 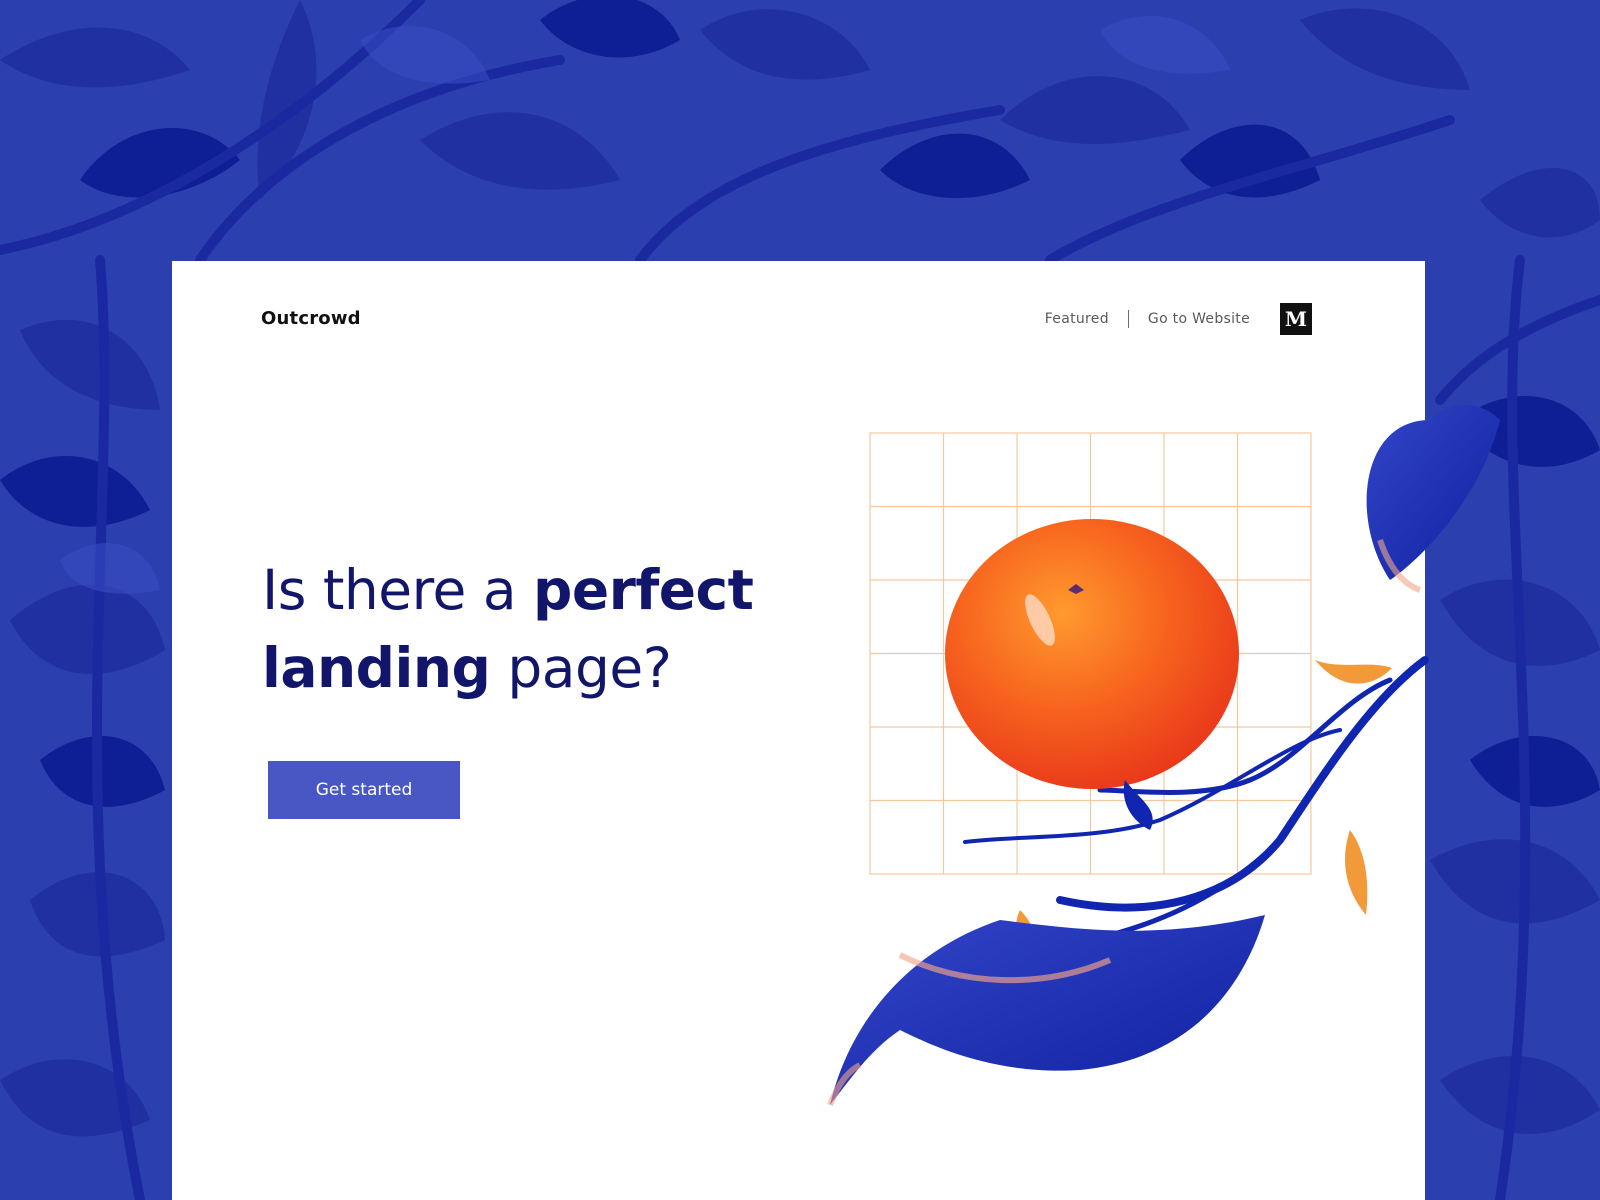 I want to click on nav-featured-link: Featured, so click(x=1077, y=319).